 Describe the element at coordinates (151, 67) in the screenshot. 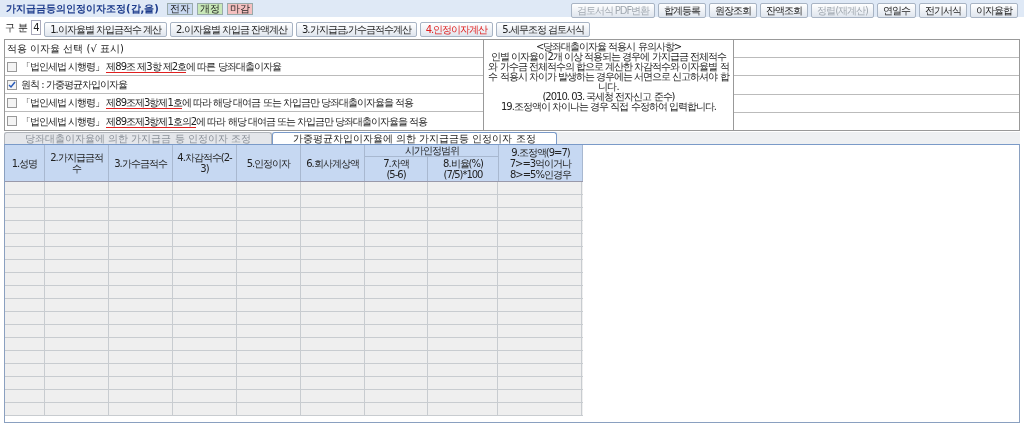

I see `option-label: 「법인세법 시행령」 제89조 제3항 제2호에 따른 당좌대출이자율` at that location.